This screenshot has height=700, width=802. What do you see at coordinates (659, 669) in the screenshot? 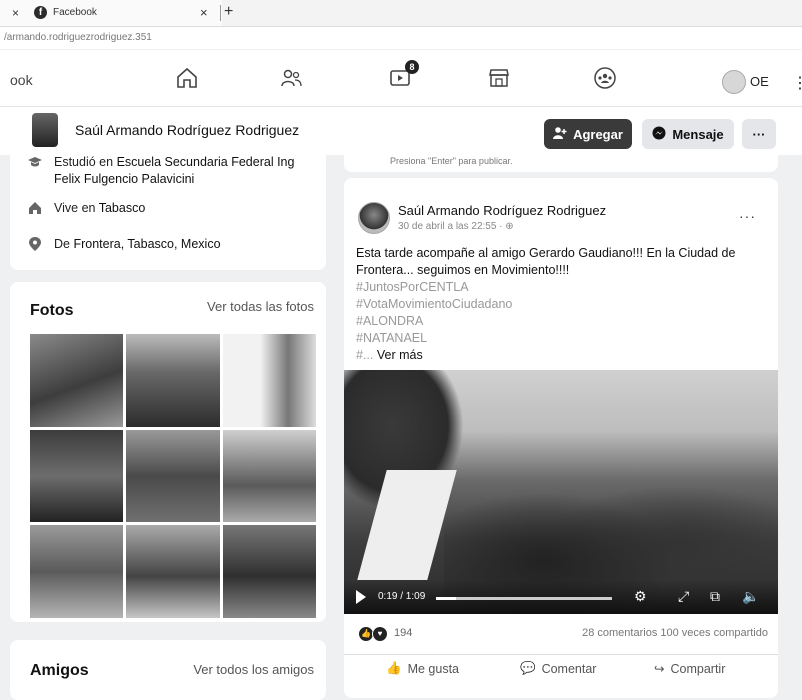
I see `share-icon: ↪` at bounding box center [659, 669].